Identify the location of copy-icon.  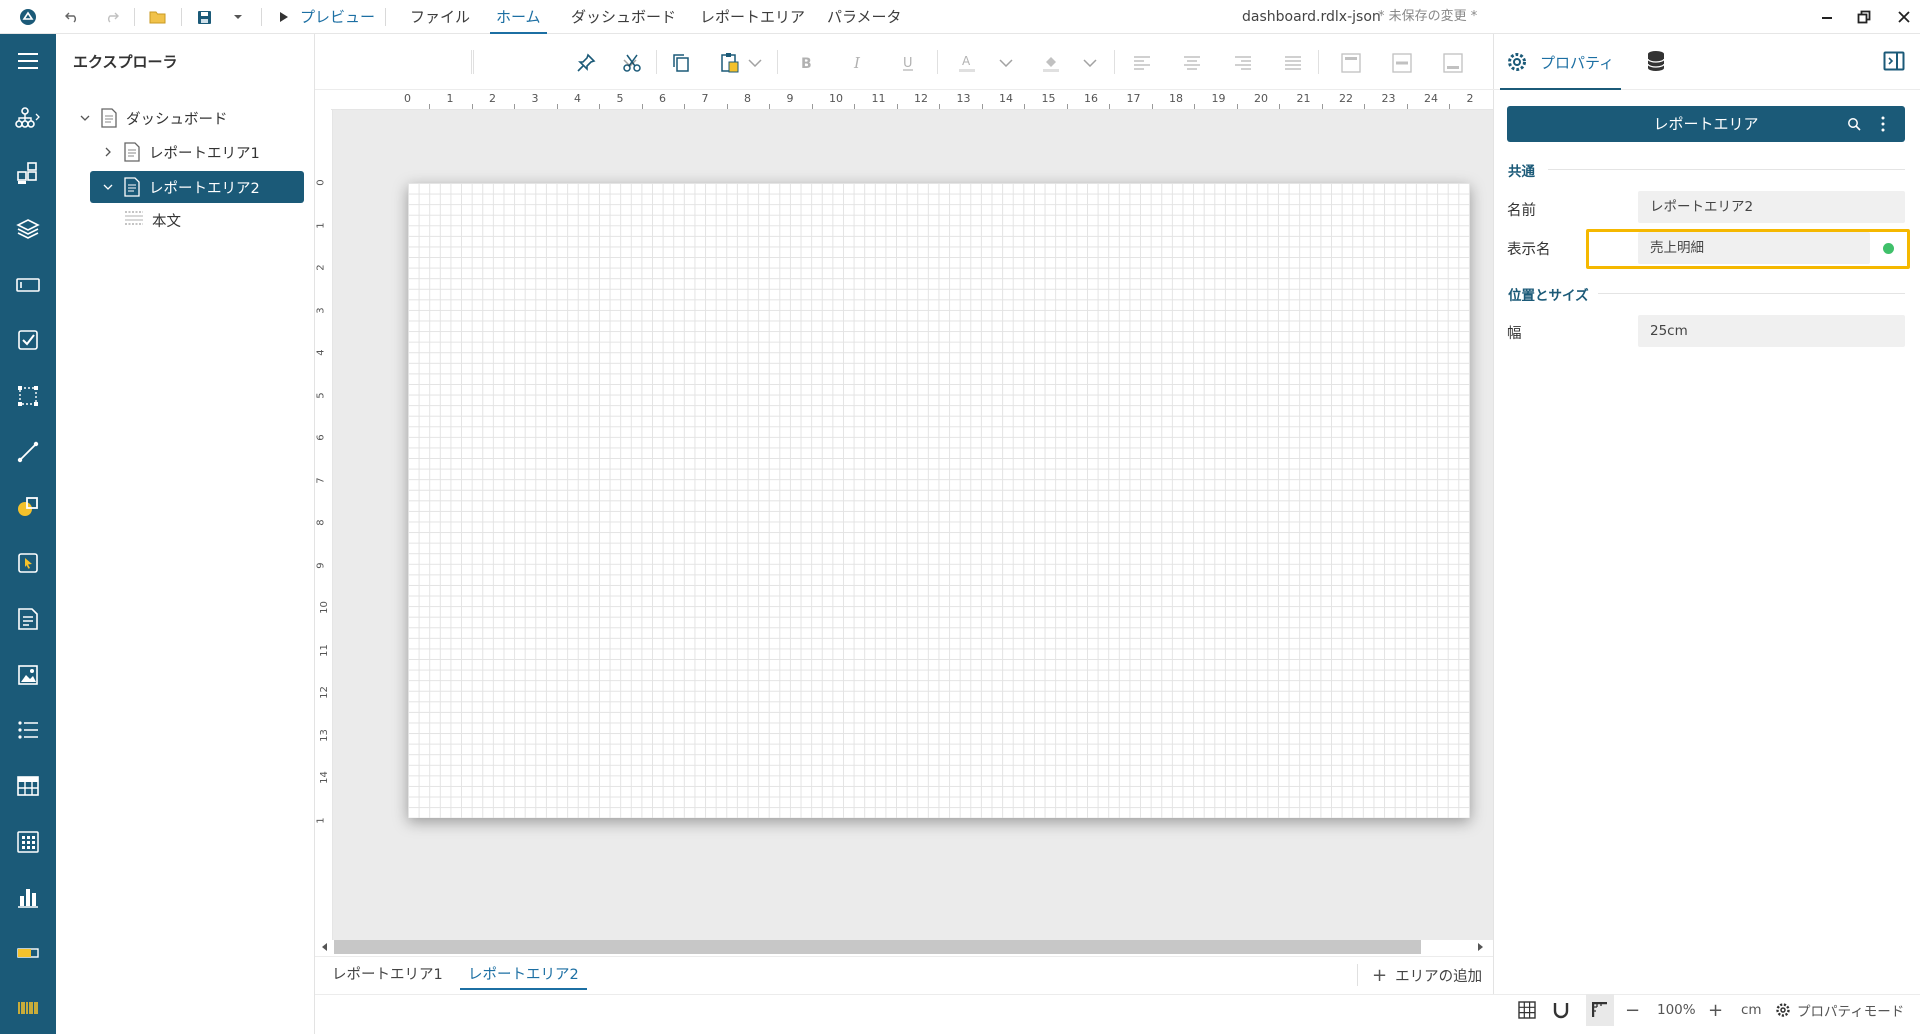
(681, 63).